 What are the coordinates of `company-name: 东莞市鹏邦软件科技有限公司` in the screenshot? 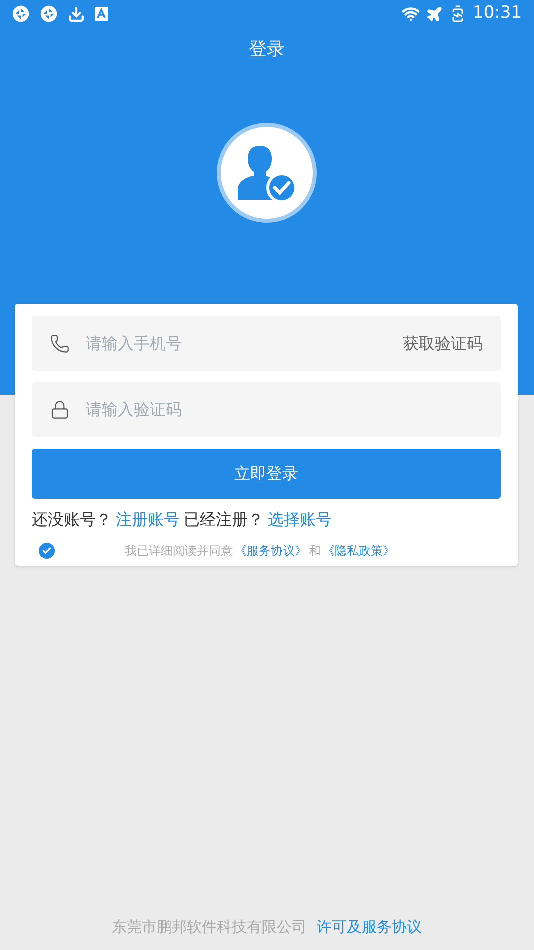 It's located at (209, 927).